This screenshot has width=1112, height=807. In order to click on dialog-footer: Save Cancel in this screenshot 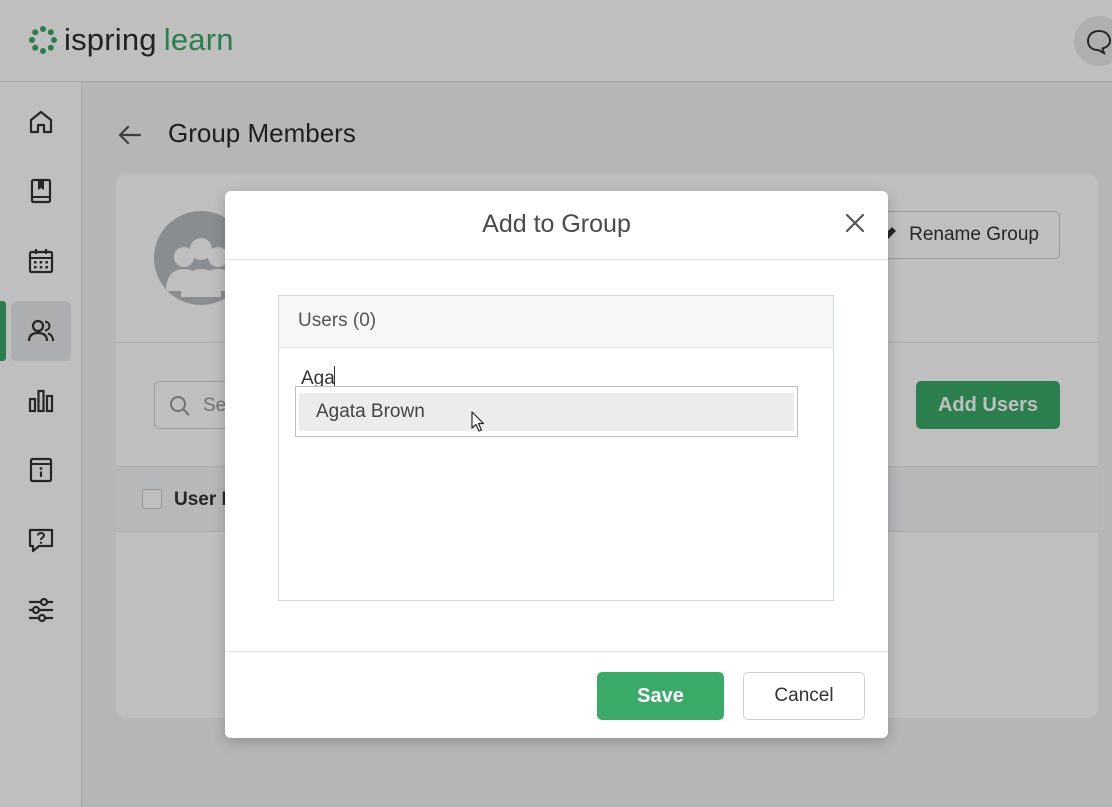, I will do `click(556, 694)`.